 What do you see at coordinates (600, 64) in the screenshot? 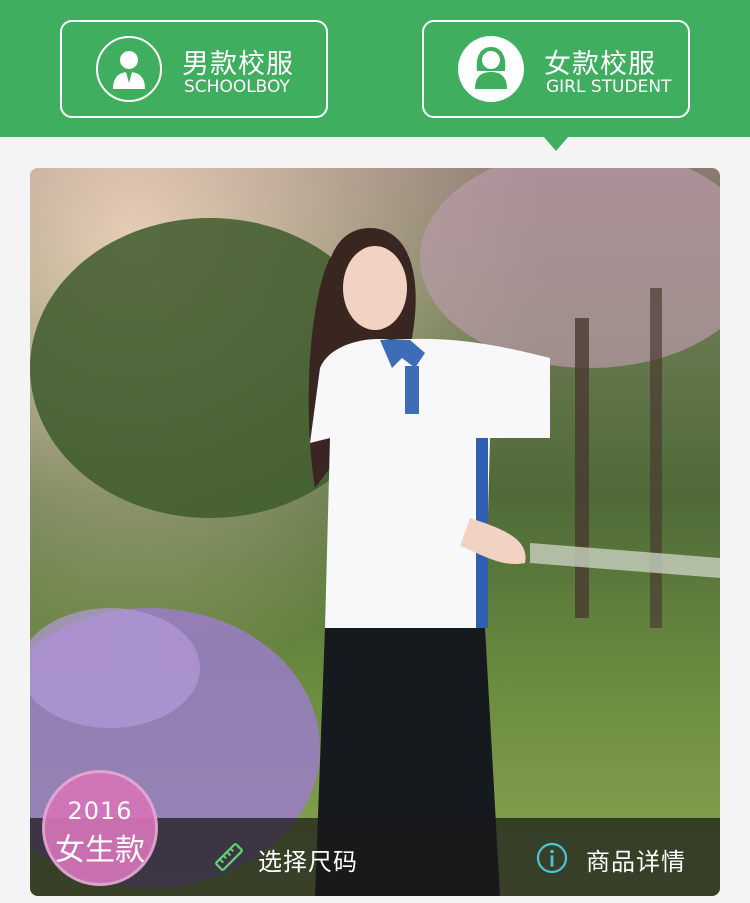
I see `tab-girl-title: 女款校服` at bounding box center [600, 64].